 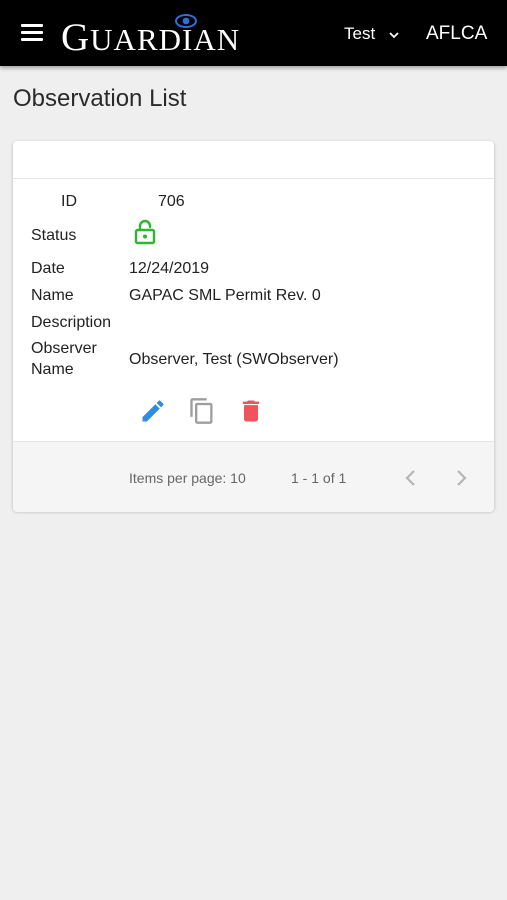 I want to click on hamburger-menu-icon, so click(x=32, y=33).